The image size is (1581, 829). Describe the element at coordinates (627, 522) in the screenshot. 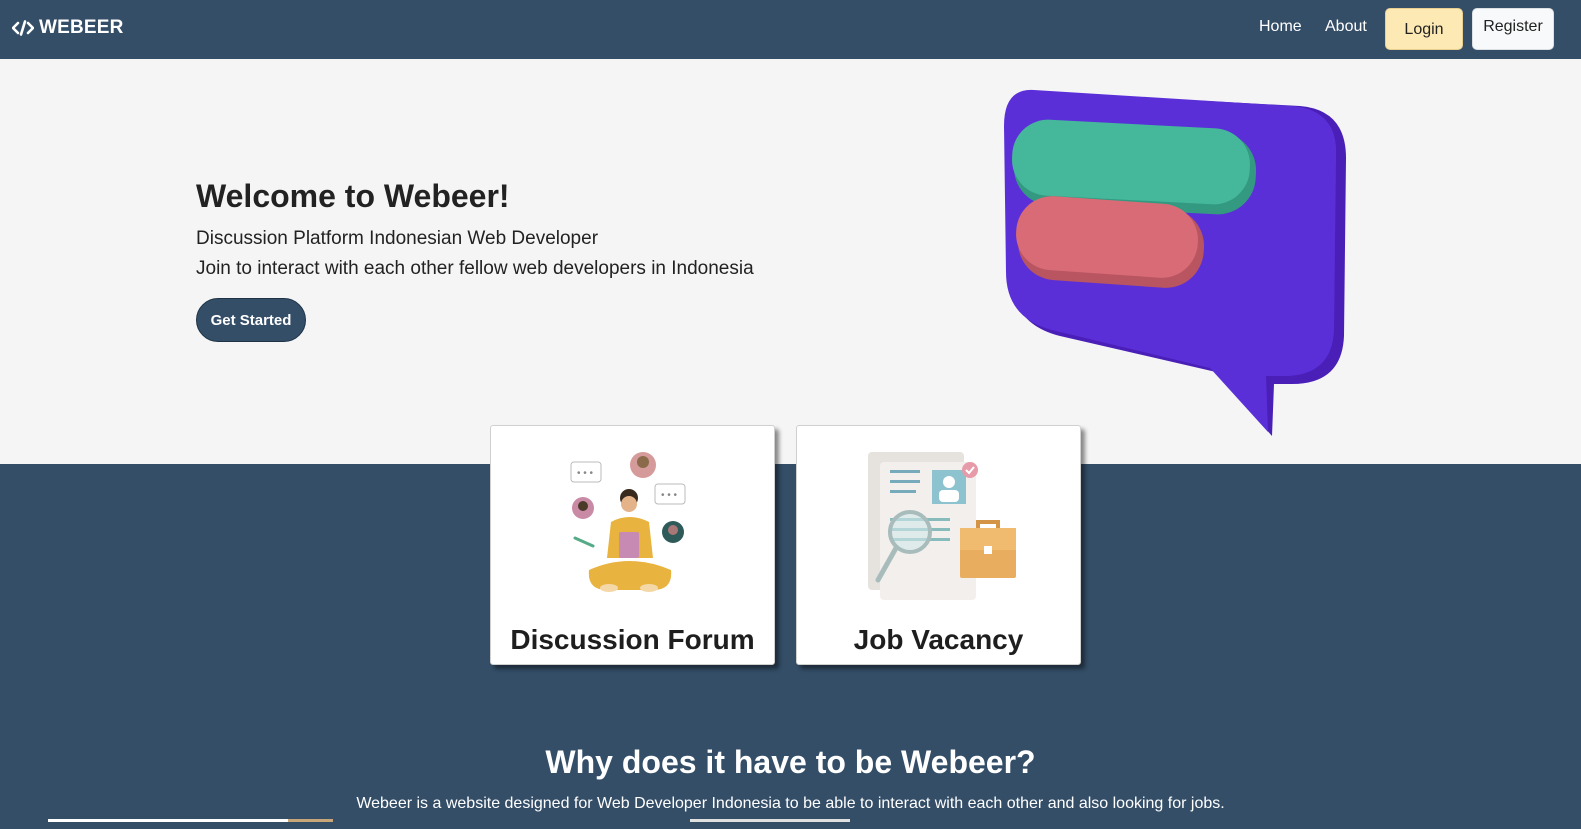

I see `discussion-illustration: • • • • • •` at that location.